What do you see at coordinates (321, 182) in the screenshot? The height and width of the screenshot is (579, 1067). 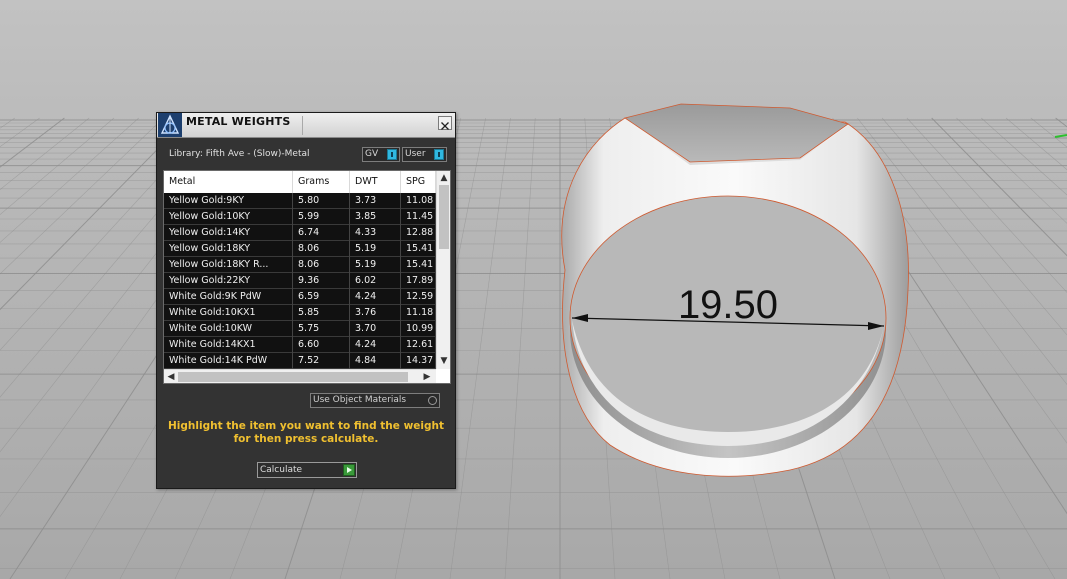 I see `column-header-grams: Grams` at bounding box center [321, 182].